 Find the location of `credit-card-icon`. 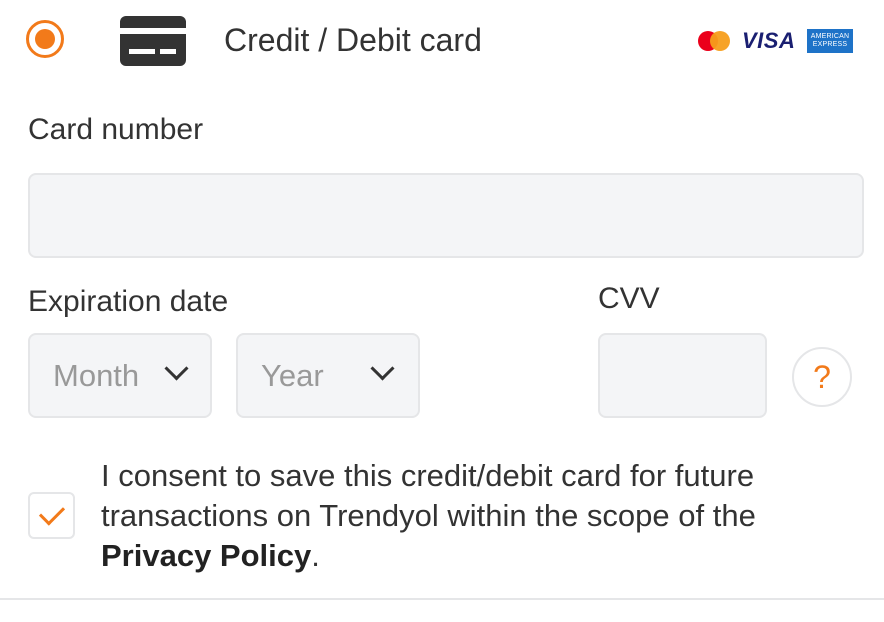

credit-card-icon is located at coordinates (153, 41).